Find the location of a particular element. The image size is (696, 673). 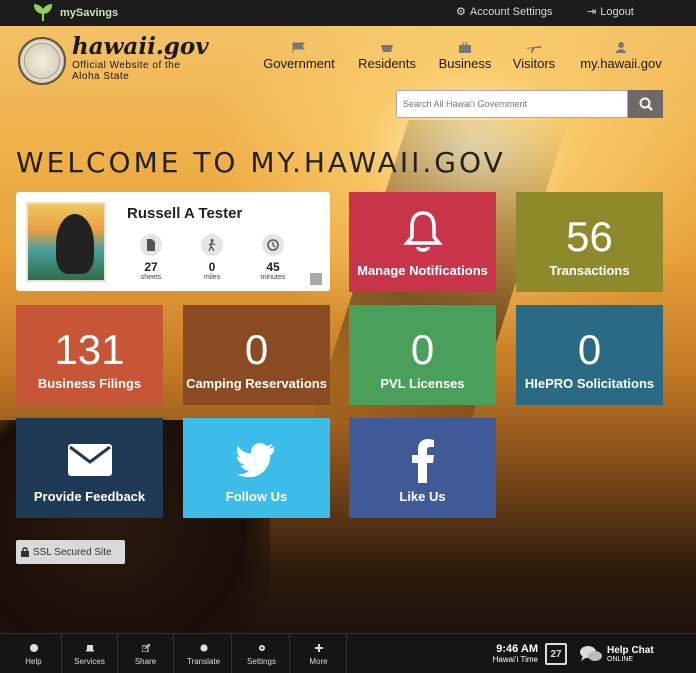

tile-manage-notifications: Manage Notifications is located at coordinates (422, 242).